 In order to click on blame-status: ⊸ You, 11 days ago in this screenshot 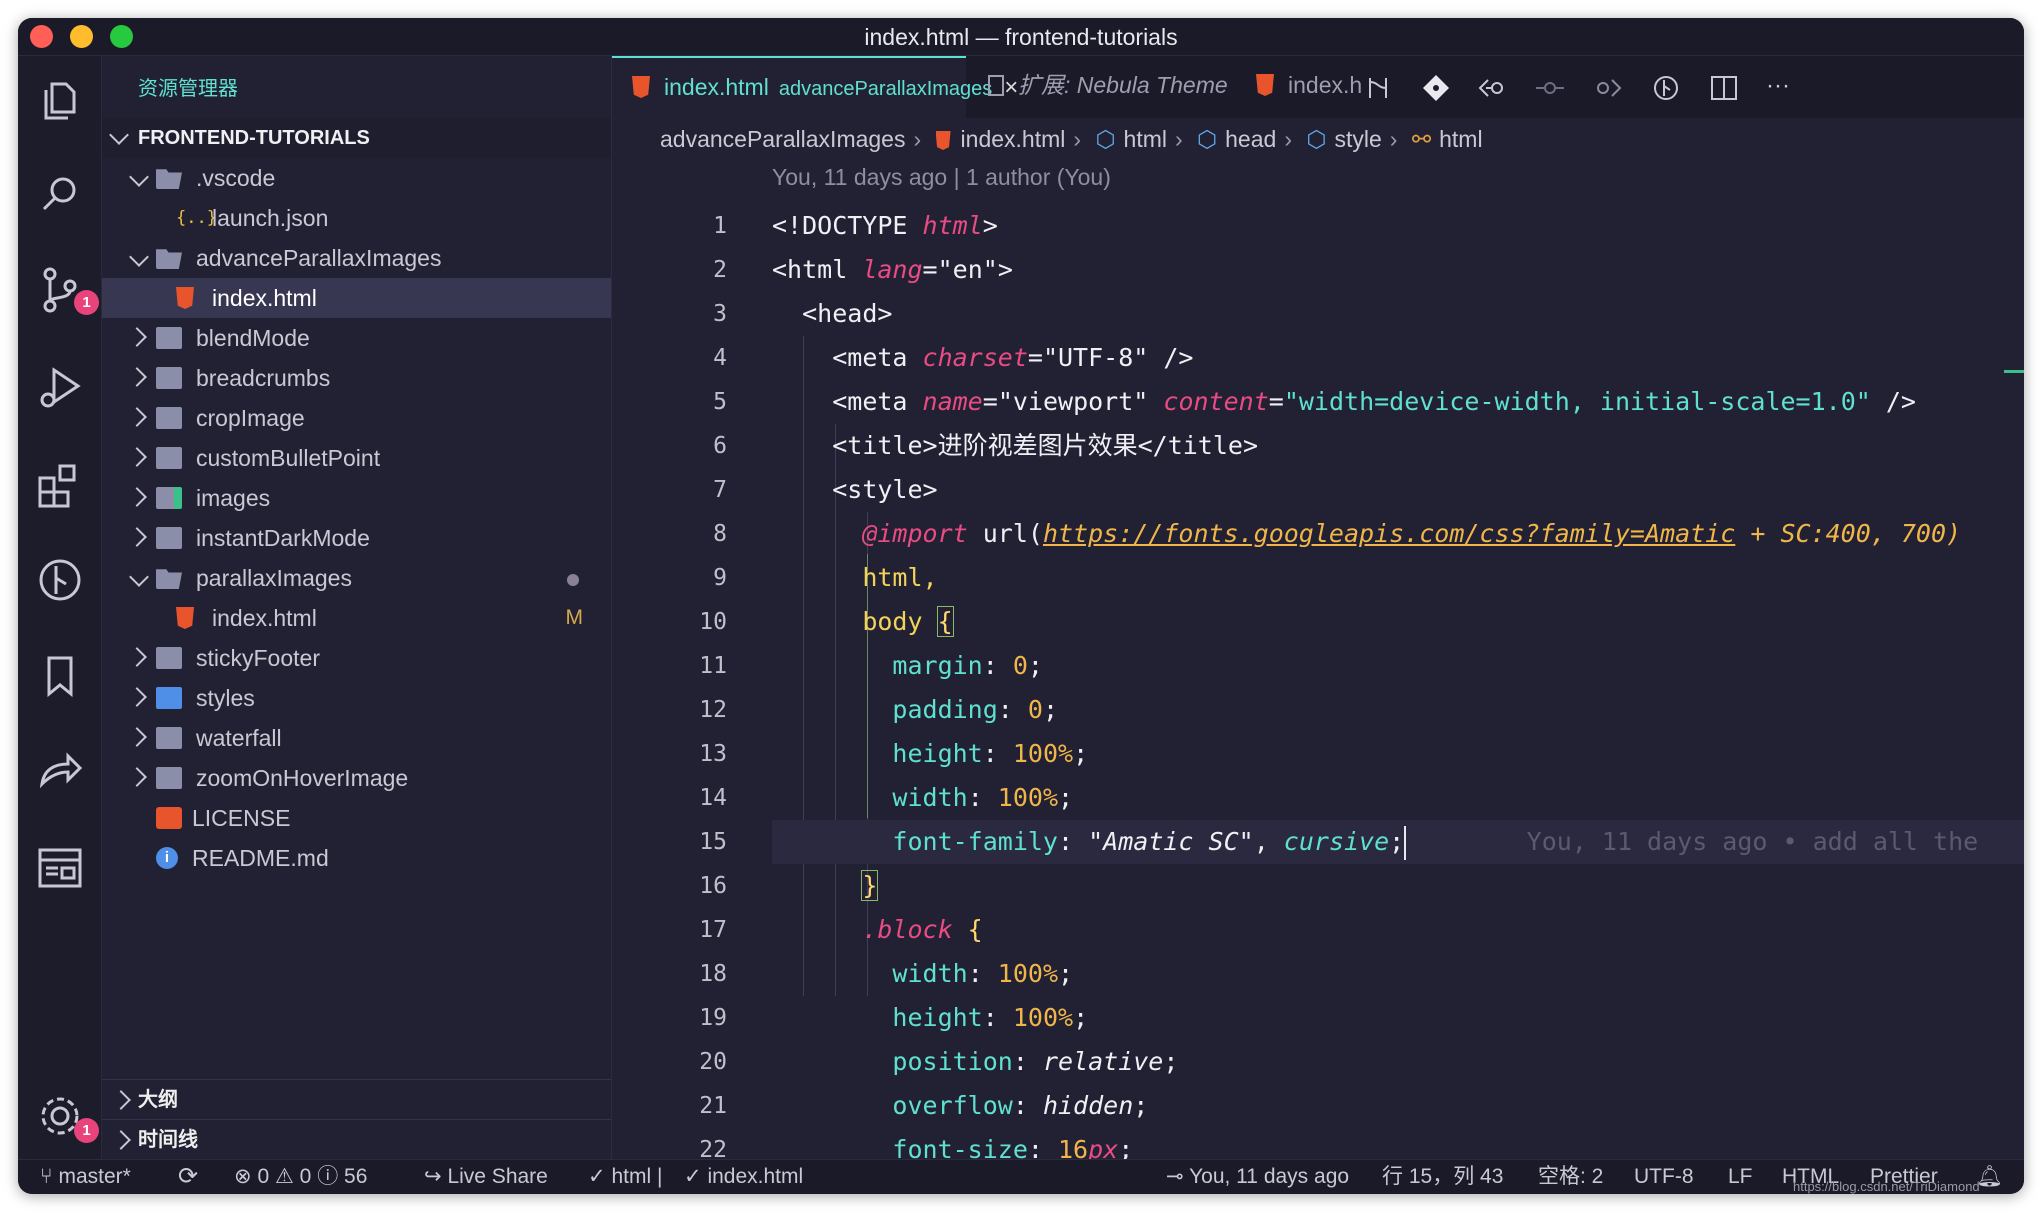, I will do `click(1257, 1177)`.